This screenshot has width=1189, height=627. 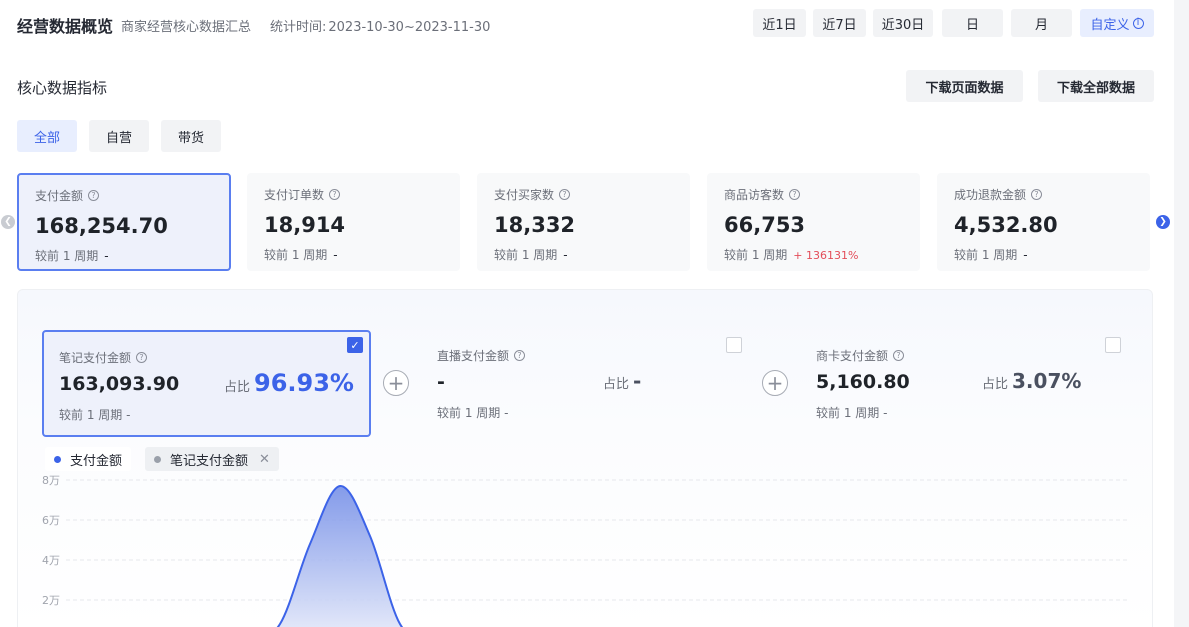 What do you see at coordinates (51, 540) in the screenshot?
I see `y-axis-ticks: 8万 6万 4万 2万` at bounding box center [51, 540].